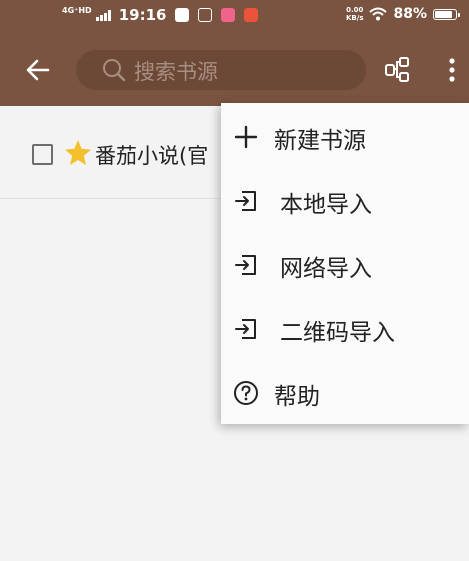 The height and width of the screenshot is (561, 469). Describe the element at coordinates (246, 137) in the screenshot. I see `plus-icon` at that location.